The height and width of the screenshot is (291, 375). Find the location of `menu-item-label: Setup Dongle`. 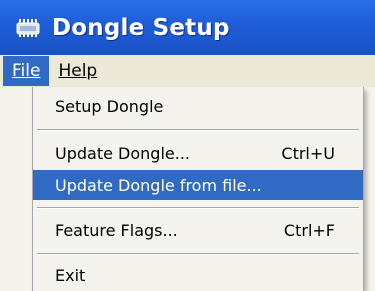

menu-item-label: Setup Dongle is located at coordinates (109, 106).